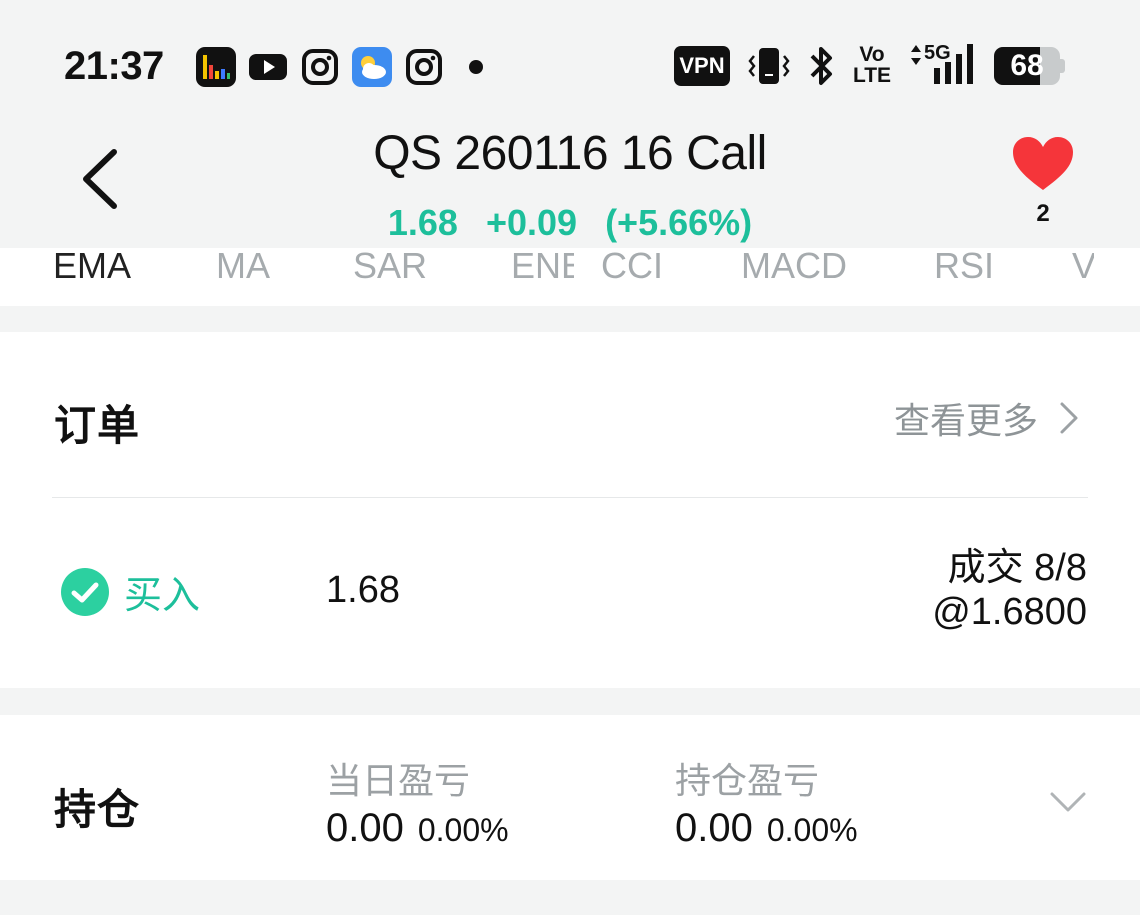 Image resolution: width=1140 pixels, height=915 pixels. I want to click on tab-ema: EMA, so click(92, 266).